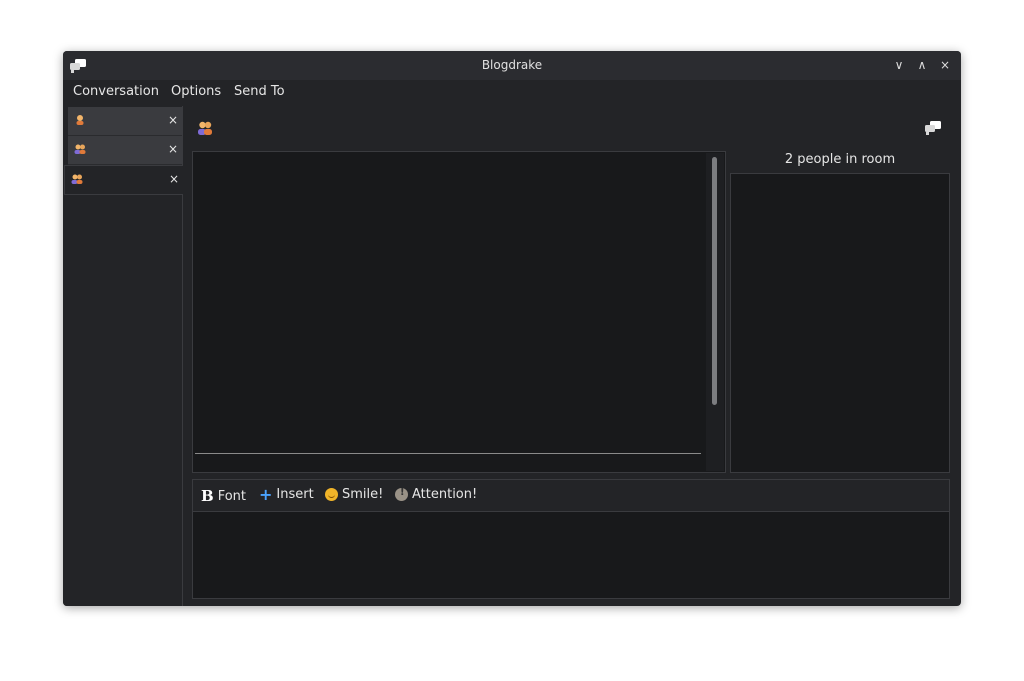 The image size is (1024, 681). Describe the element at coordinates (196, 91) in the screenshot. I see `menu-options: Options` at that location.